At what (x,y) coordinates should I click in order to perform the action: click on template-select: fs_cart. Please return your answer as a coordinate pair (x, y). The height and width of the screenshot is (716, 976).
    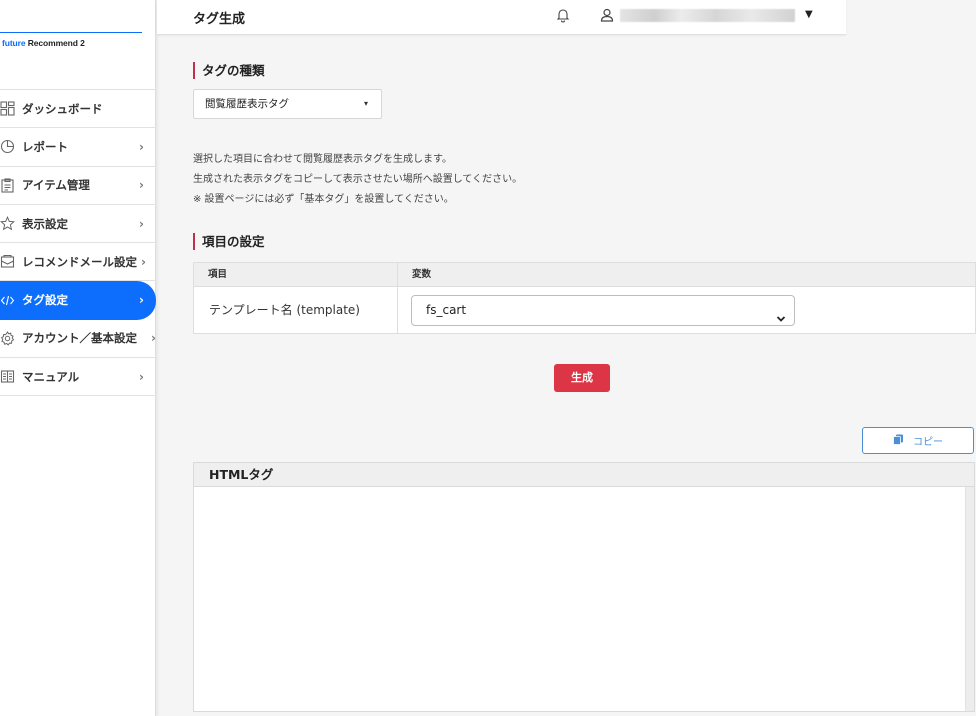
    Looking at the image, I should click on (603, 310).